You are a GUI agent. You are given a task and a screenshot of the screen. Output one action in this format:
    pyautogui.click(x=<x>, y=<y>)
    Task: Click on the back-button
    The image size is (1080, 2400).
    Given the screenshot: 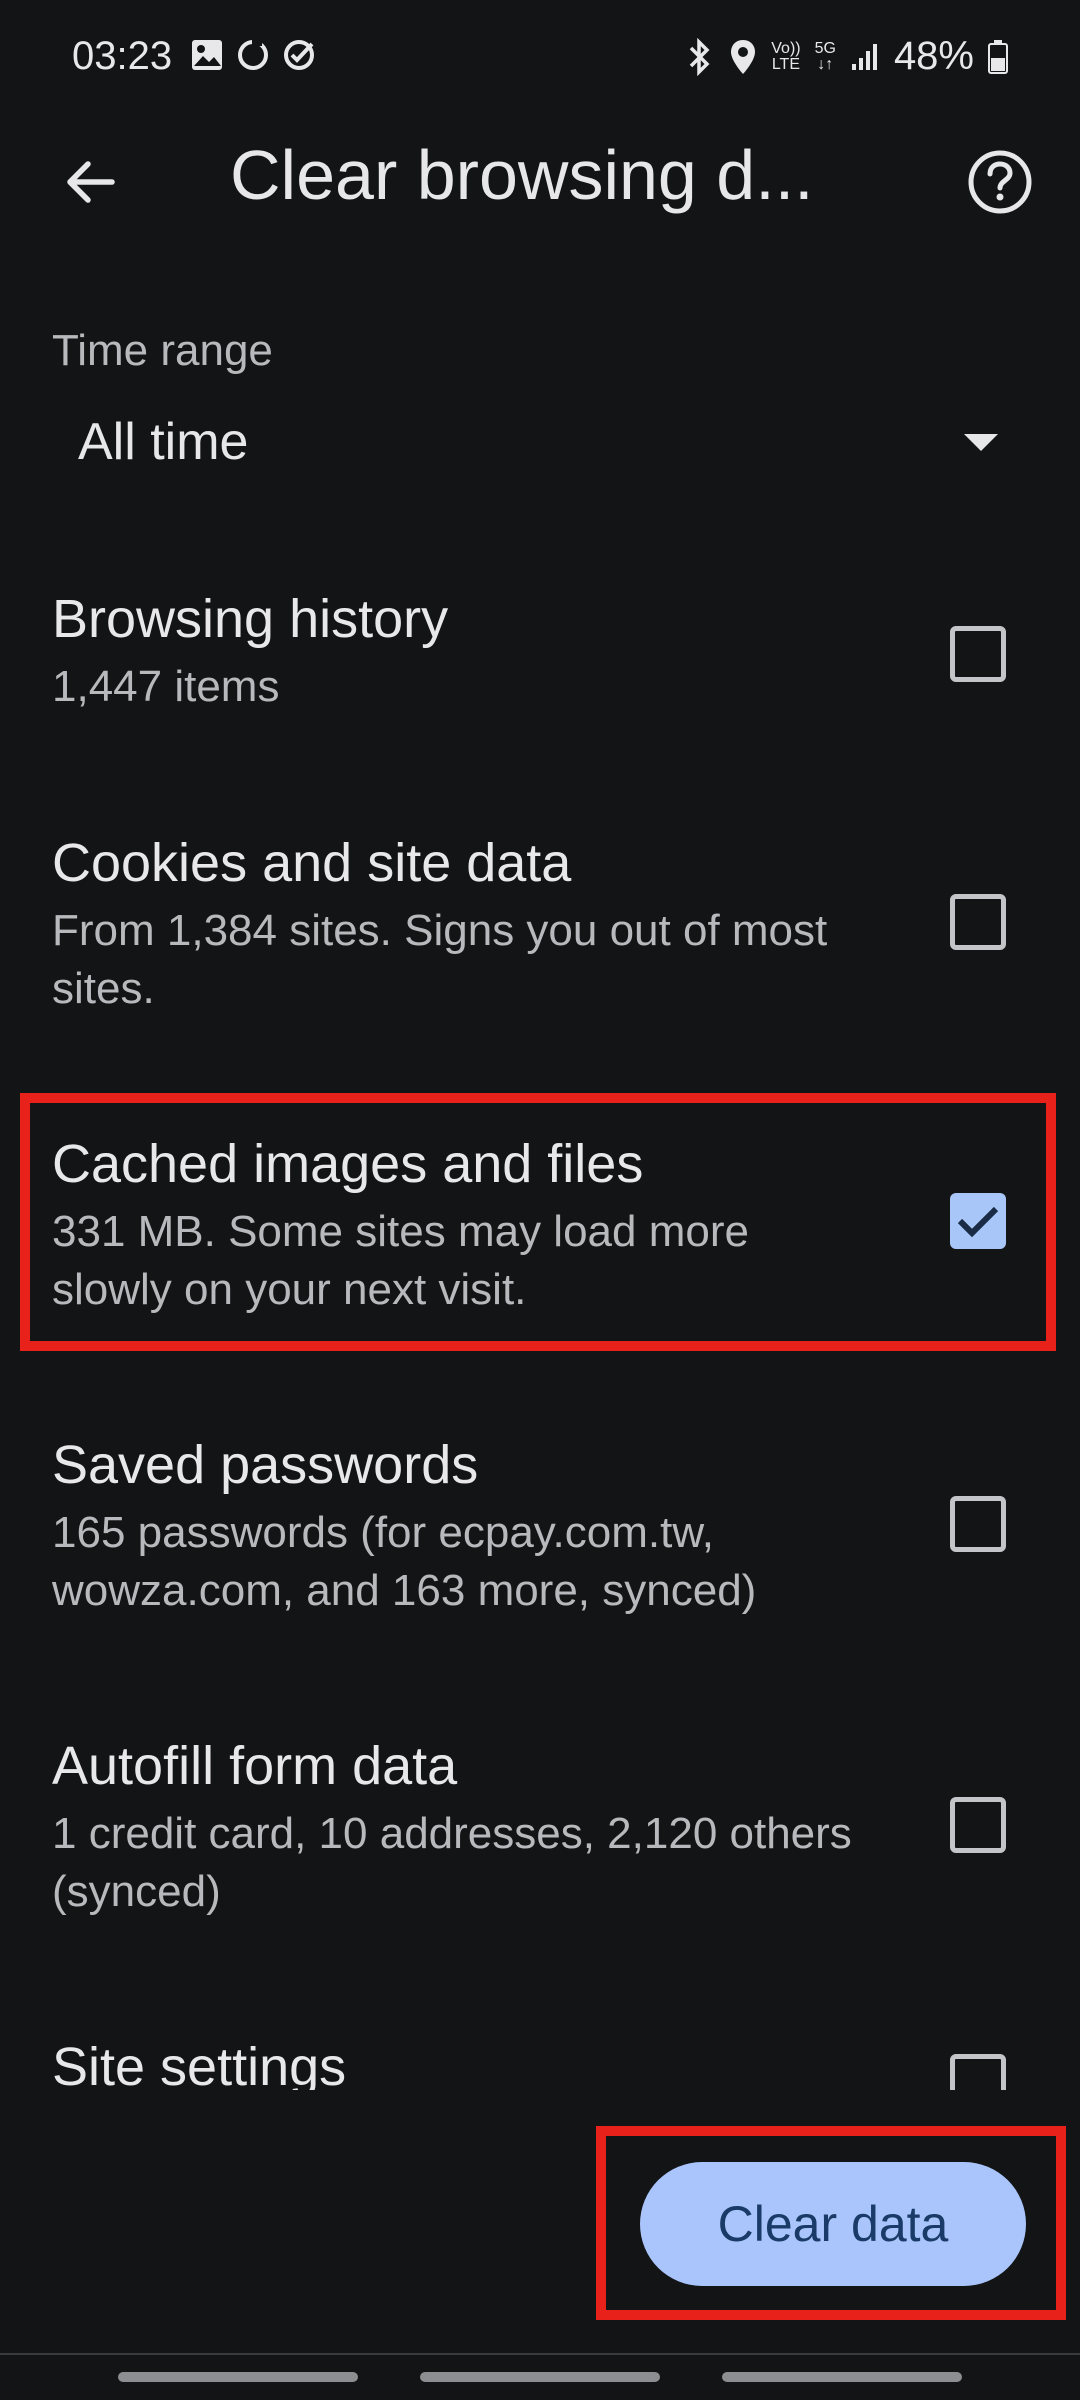 What is the action you would take?
    pyautogui.click(x=90, y=182)
    